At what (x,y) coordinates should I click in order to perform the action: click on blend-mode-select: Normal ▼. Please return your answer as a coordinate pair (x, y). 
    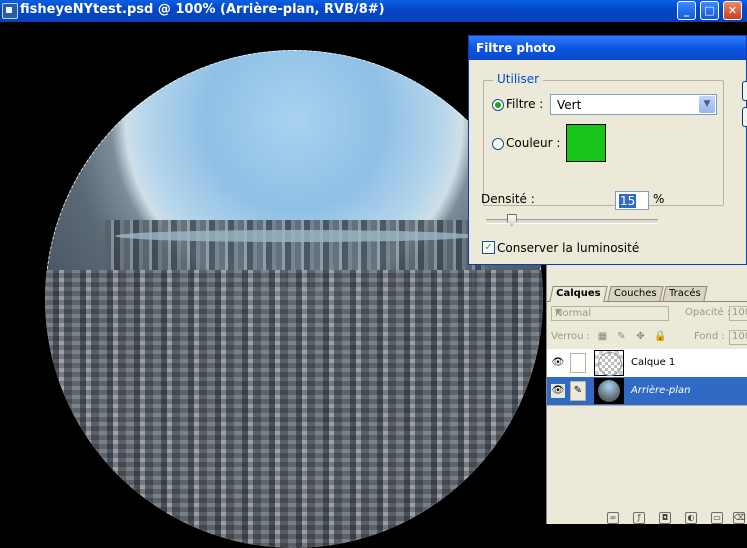
    Looking at the image, I should click on (610, 313).